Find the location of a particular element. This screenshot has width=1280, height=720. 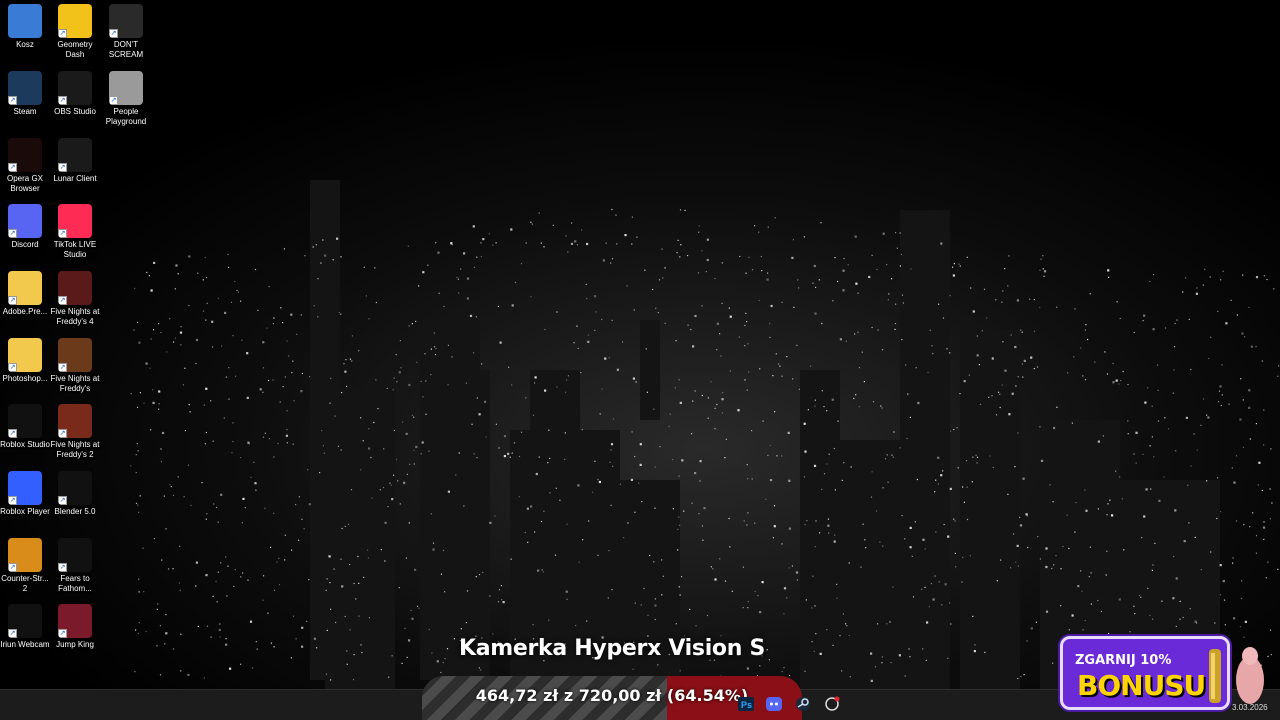

desktop-icon: ↗ Jump King is located at coordinates (75, 625).